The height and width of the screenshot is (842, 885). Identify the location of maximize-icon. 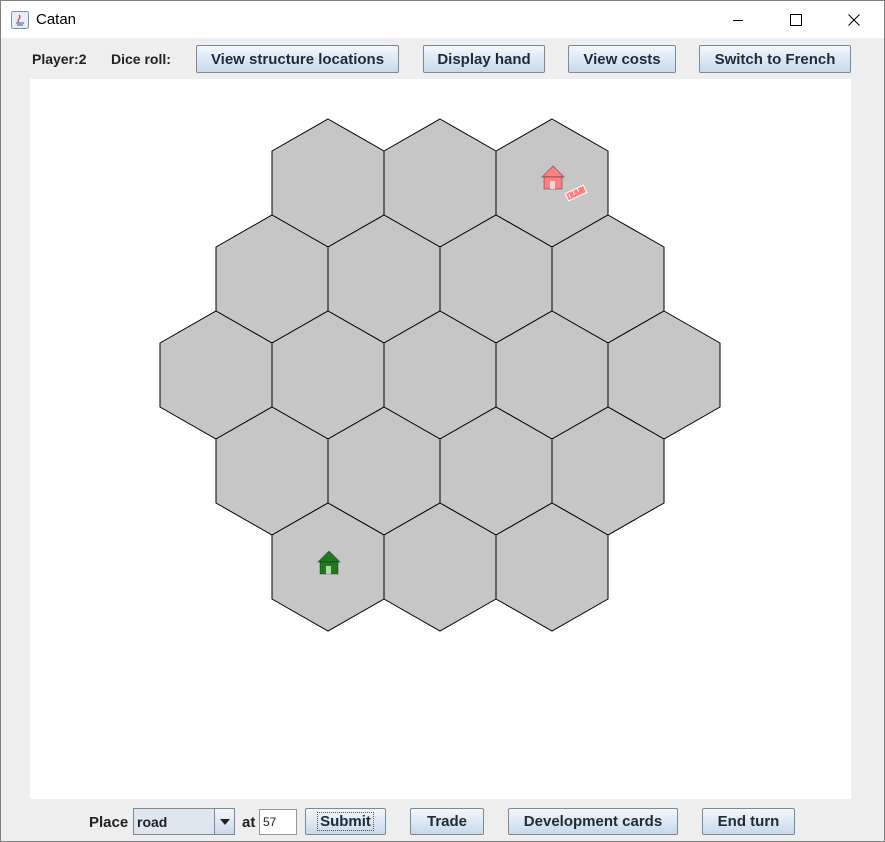
(796, 19).